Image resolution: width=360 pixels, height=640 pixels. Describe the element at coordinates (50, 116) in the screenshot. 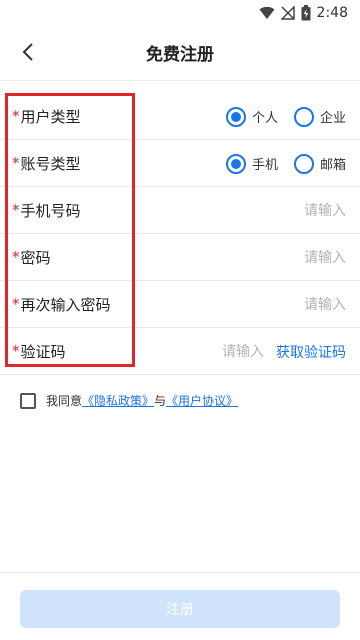

I see `user-type-label: 用户类型` at that location.